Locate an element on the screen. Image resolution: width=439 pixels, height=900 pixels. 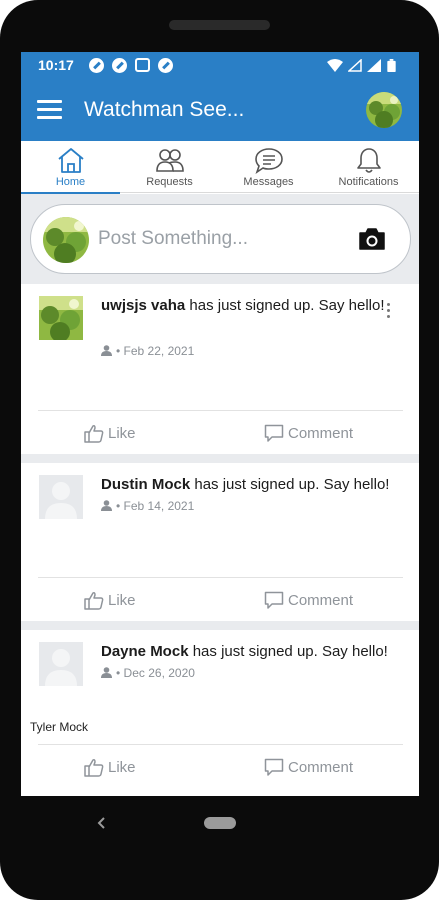
tagged-user-name: Tyler Mock is located at coordinates (59, 727).